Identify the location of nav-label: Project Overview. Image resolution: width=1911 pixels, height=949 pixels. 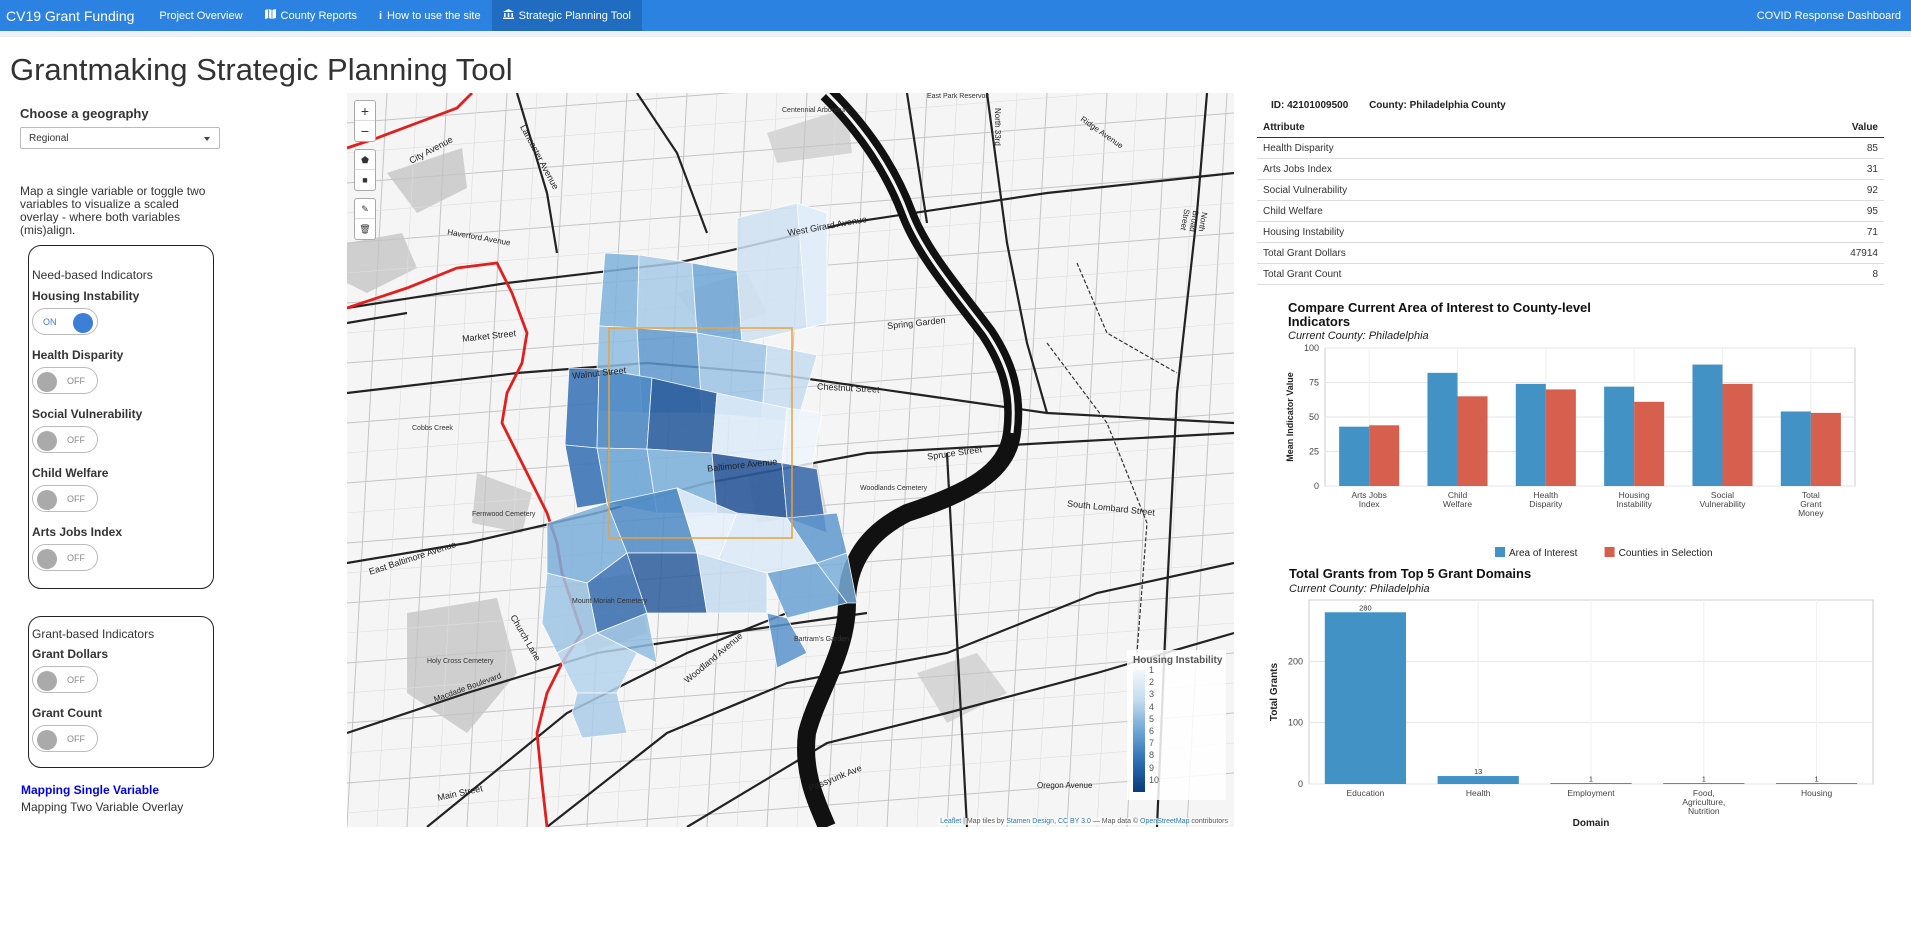
(201, 15).